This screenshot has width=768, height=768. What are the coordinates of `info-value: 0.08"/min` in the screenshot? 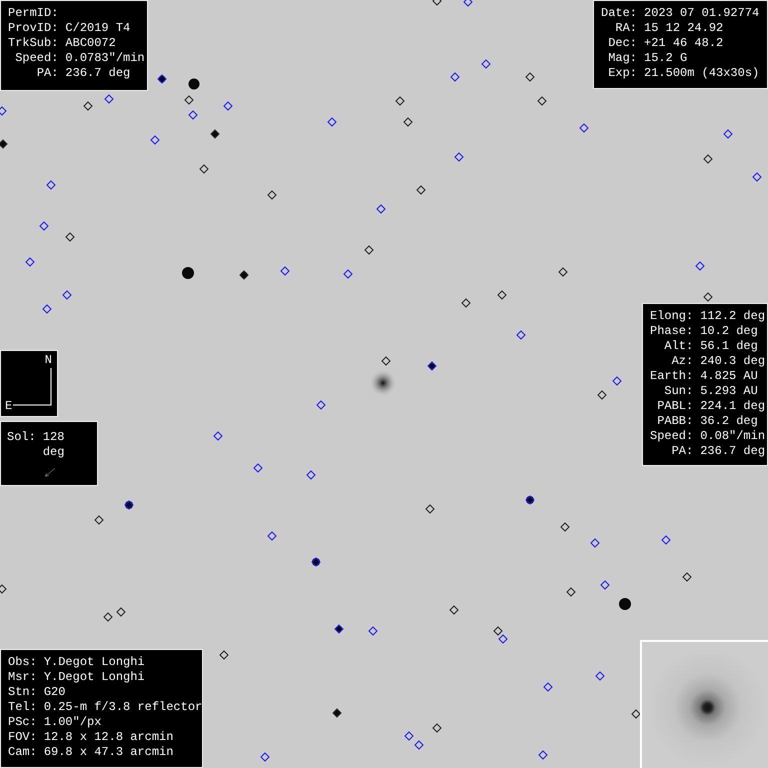 It's located at (733, 436).